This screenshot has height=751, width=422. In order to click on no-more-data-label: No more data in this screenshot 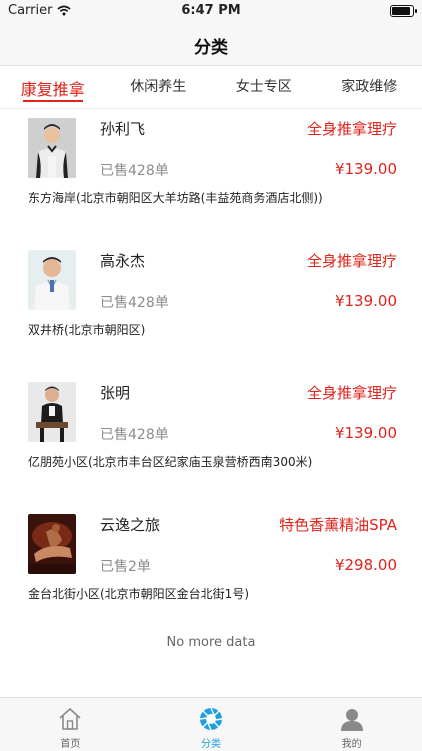, I will do `click(211, 642)`.